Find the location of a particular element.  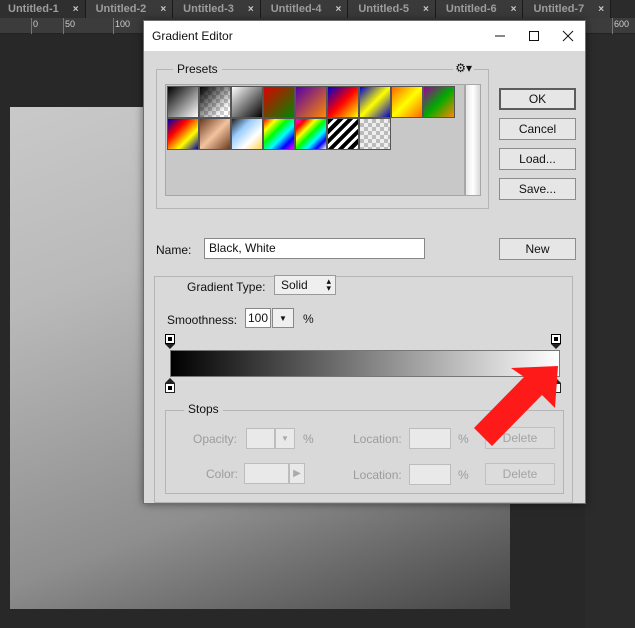

updown-arrow-icon: ▴ ▾ is located at coordinates (328, 284).